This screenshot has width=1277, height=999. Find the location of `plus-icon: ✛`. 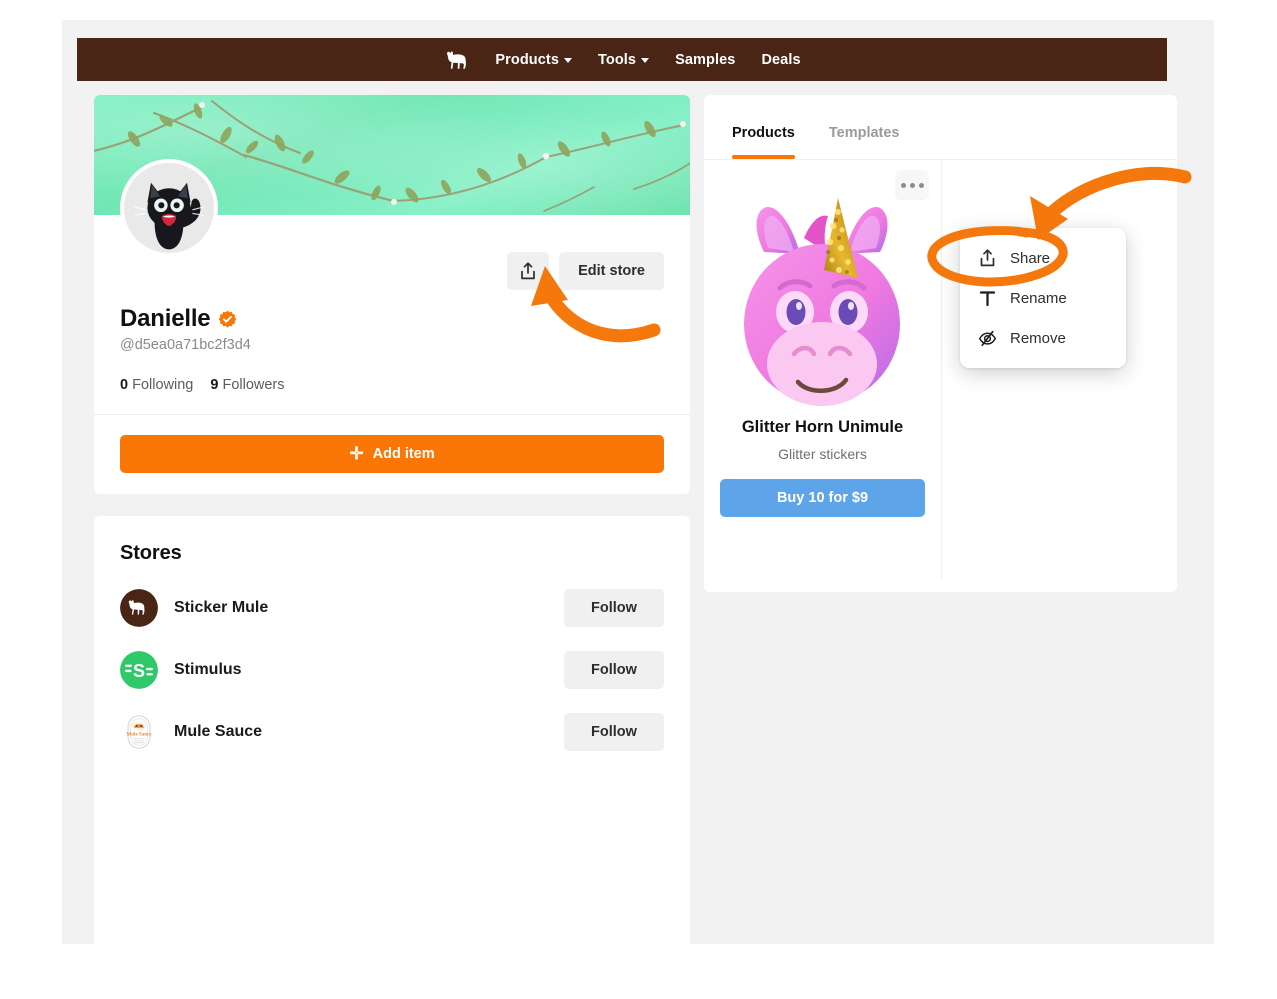

plus-icon: ✛ is located at coordinates (356, 453).